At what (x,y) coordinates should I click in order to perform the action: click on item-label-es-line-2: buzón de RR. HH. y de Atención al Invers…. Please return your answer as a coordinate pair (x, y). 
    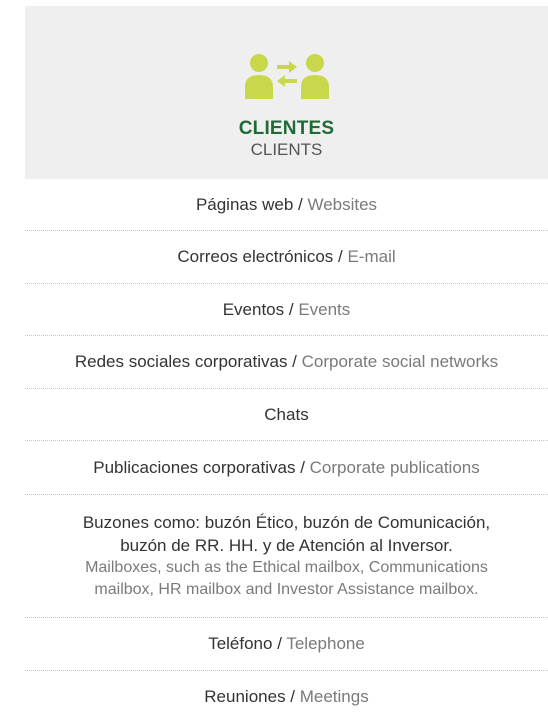
    Looking at the image, I should click on (286, 545).